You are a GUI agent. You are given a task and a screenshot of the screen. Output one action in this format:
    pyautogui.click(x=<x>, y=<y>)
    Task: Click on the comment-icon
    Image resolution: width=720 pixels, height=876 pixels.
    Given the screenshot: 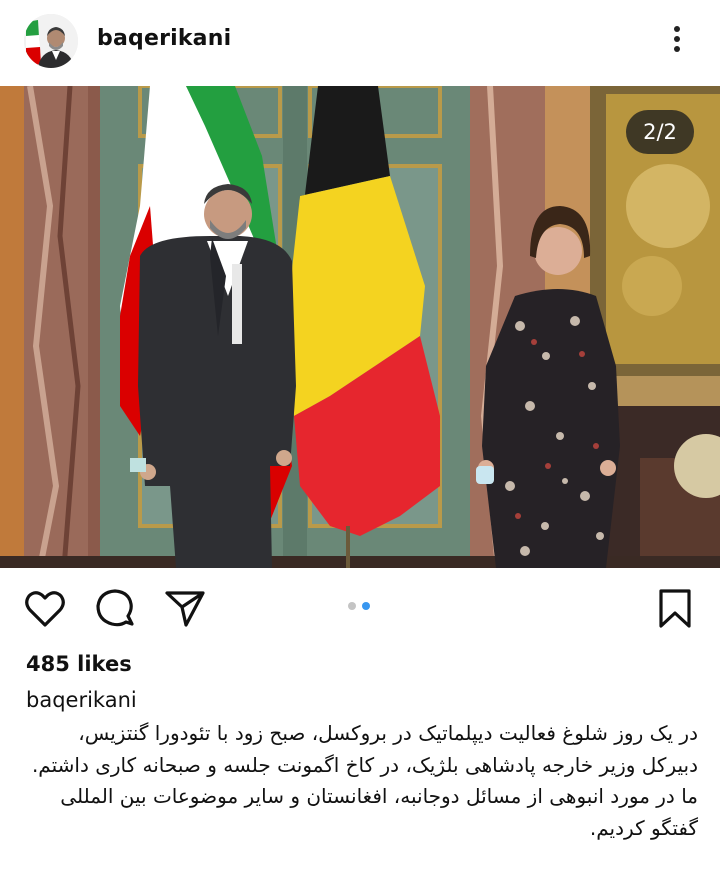 What is the action you would take?
    pyautogui.click(x=115, y=609)
    